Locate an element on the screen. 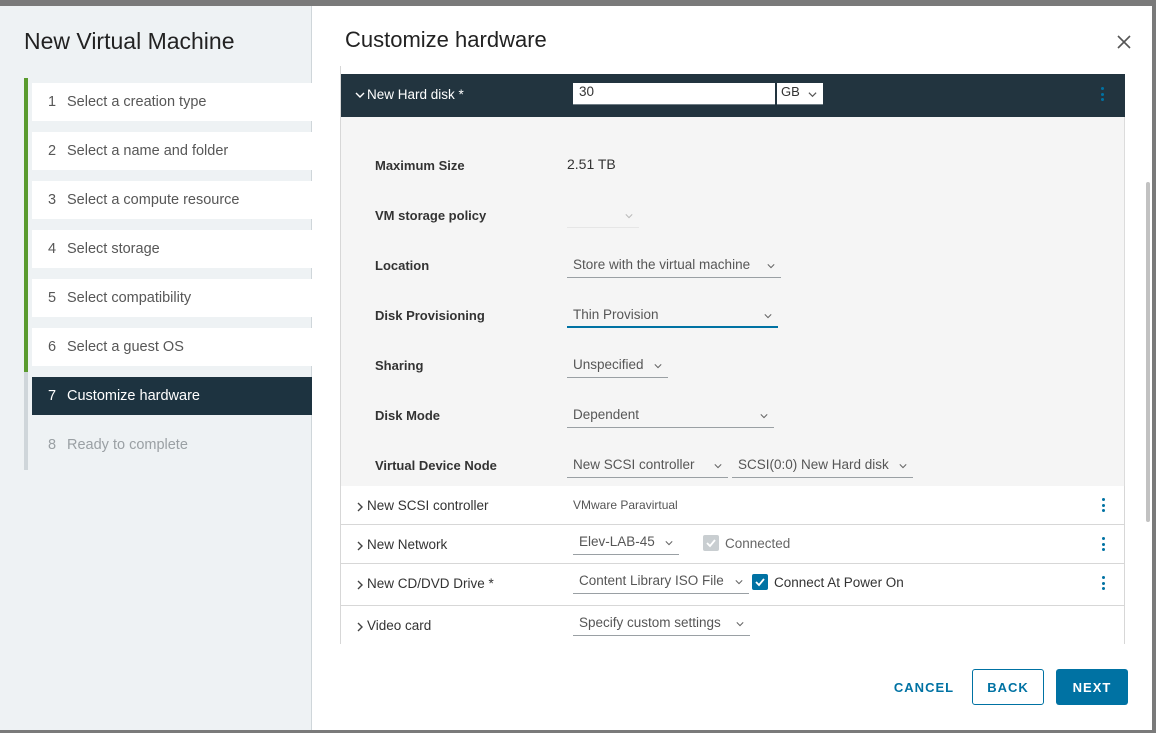 Image resolution: width=1156 pixels, height=733 pixels. location-label: Location is located at coordinates (402, 265).